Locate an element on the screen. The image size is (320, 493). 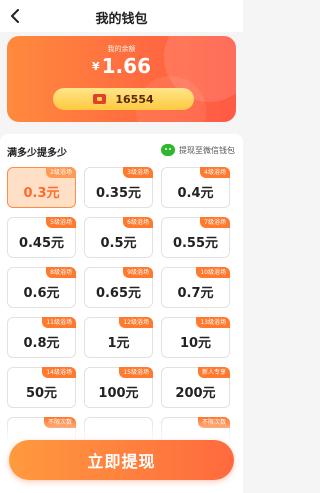
withdraw-option-tile: 4级浴场 0.4元 is located at coordinates (195, 187).